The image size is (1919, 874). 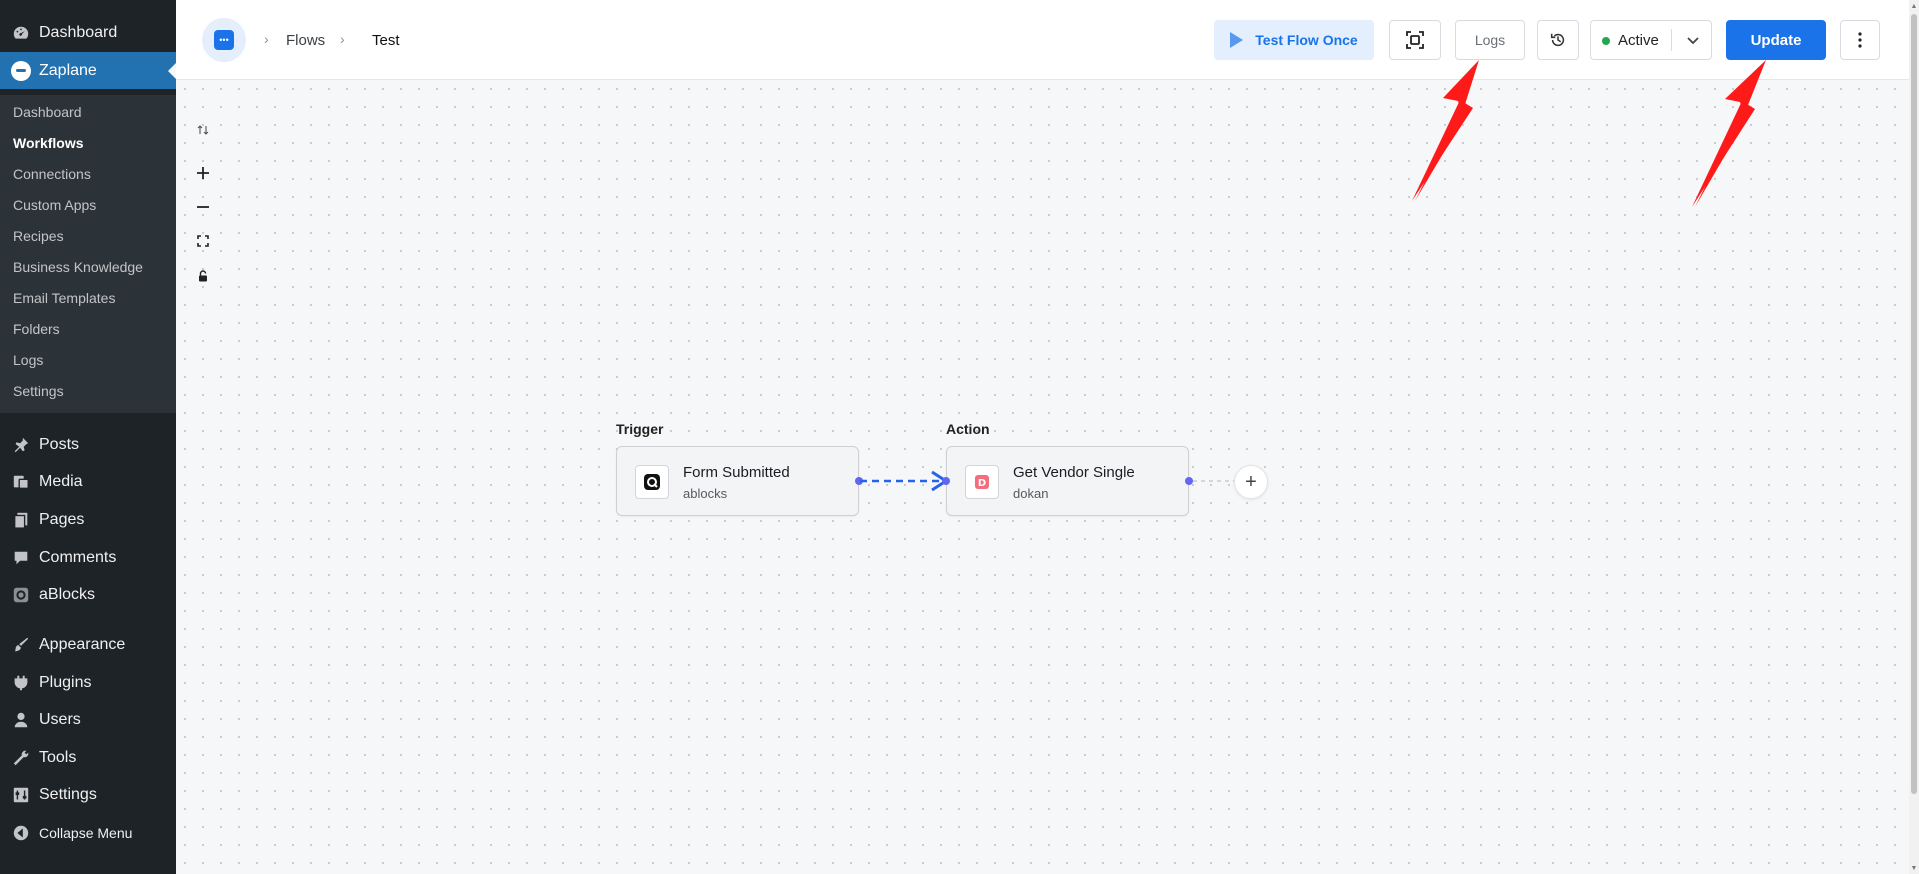 What do you see at coordinates (203, 130) in the screenshot?
I see `sort-icon` at bounding box center [203, 130].